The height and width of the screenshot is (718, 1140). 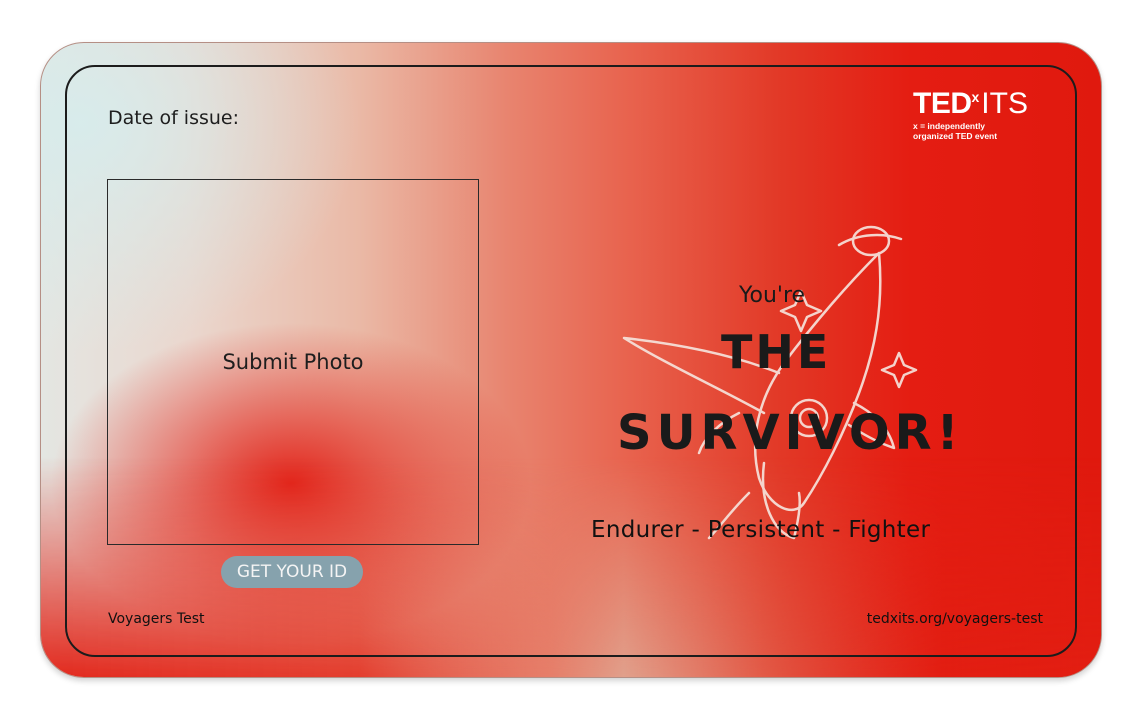 I want to click on result-title-line1: THE, so click(x=776, y=352).